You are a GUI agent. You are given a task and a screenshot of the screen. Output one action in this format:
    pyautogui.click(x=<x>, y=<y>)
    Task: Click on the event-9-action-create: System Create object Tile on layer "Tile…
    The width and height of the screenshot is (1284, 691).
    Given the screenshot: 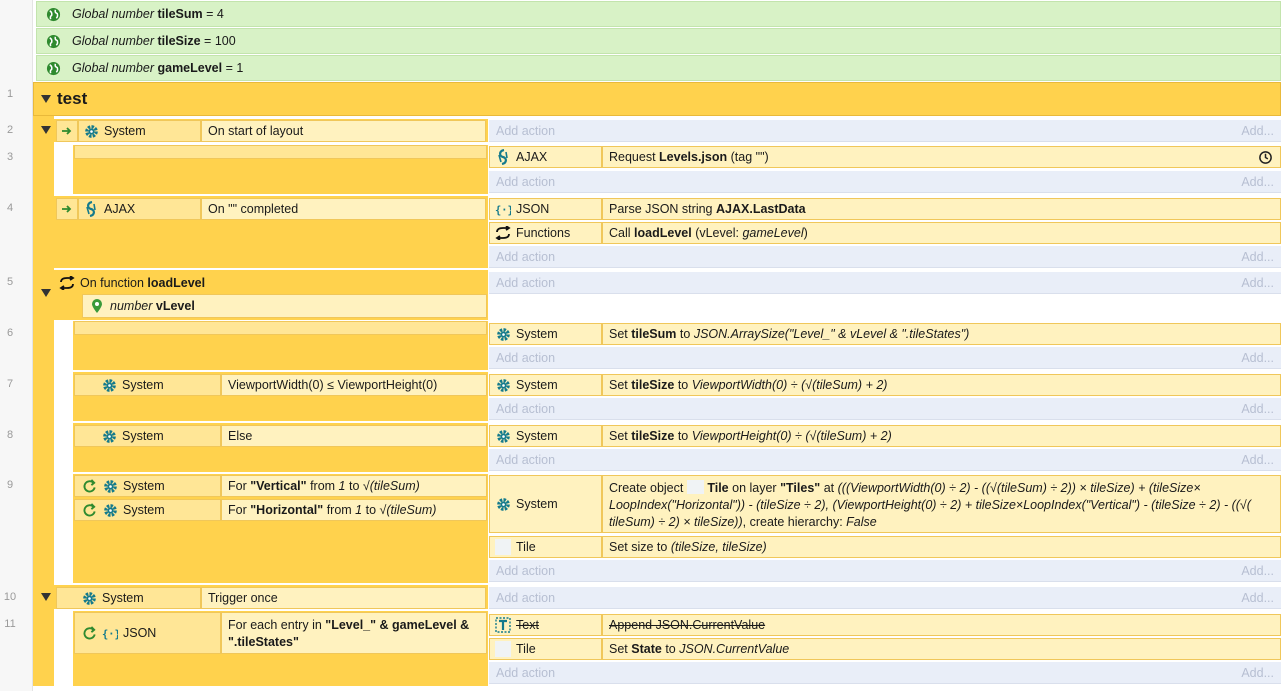 What is the action you would take?
    pyautogui.click(x=885, y=504)
    